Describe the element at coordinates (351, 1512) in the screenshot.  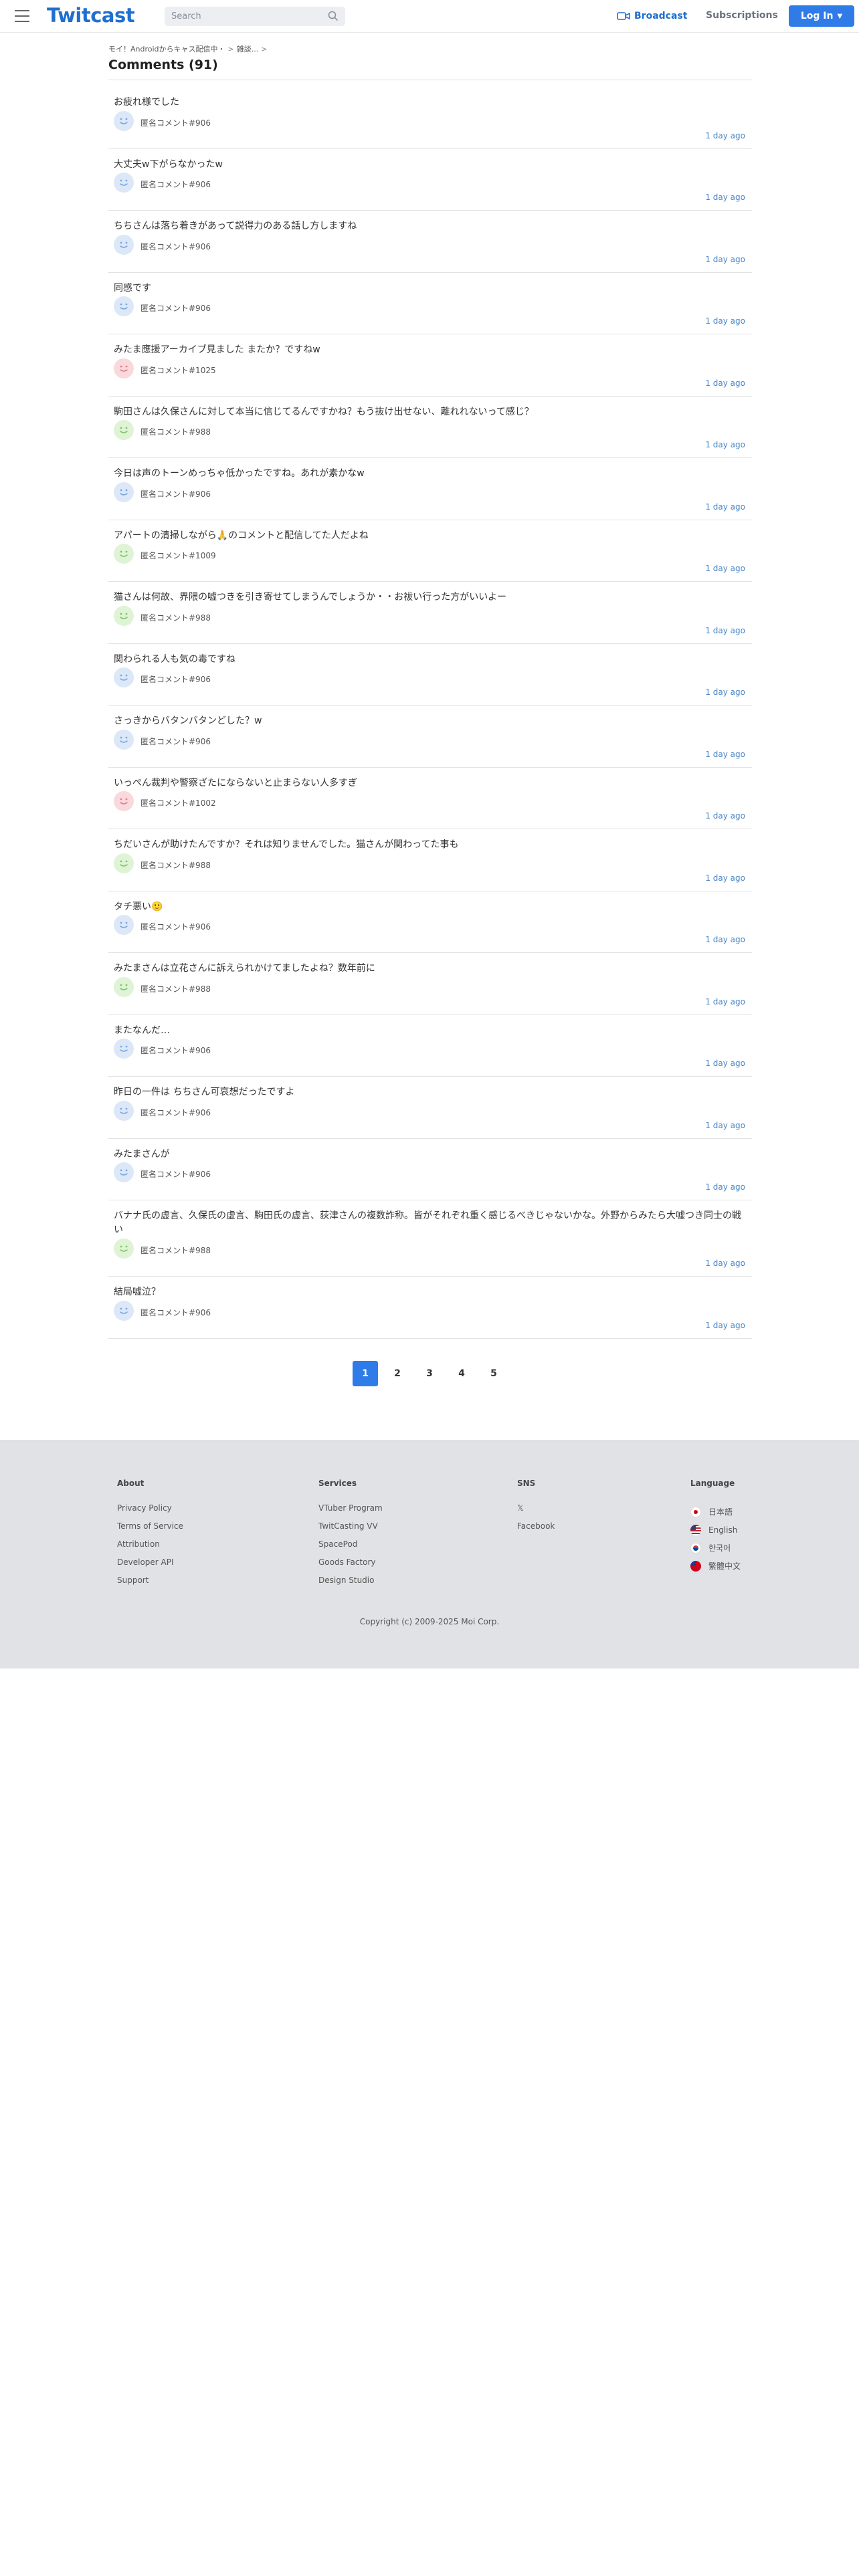
I see `footer-link-vtuber: VTuber Program` at that location.